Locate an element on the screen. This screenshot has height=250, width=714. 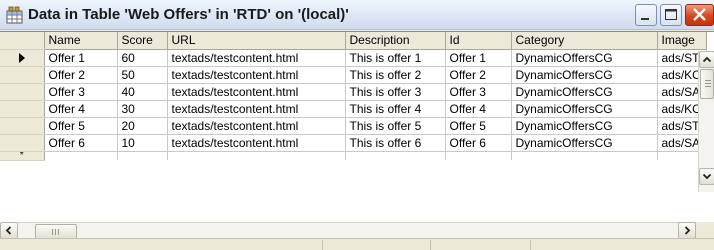
new-row-selector: * is located at coordinates (22, 156).